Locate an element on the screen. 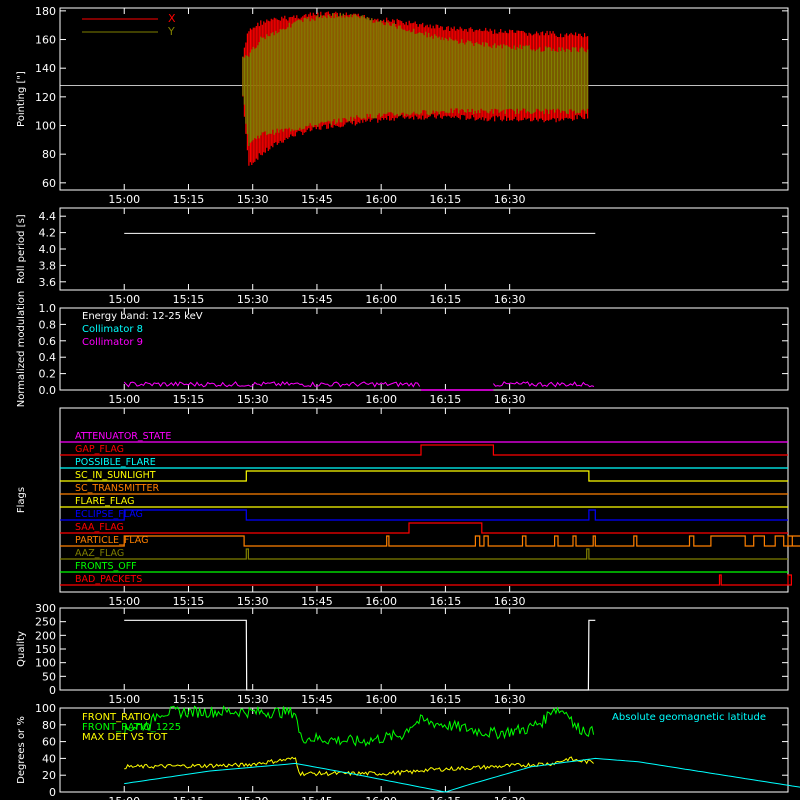  y-axis-label: Quality is located at coordinates (21, 649).